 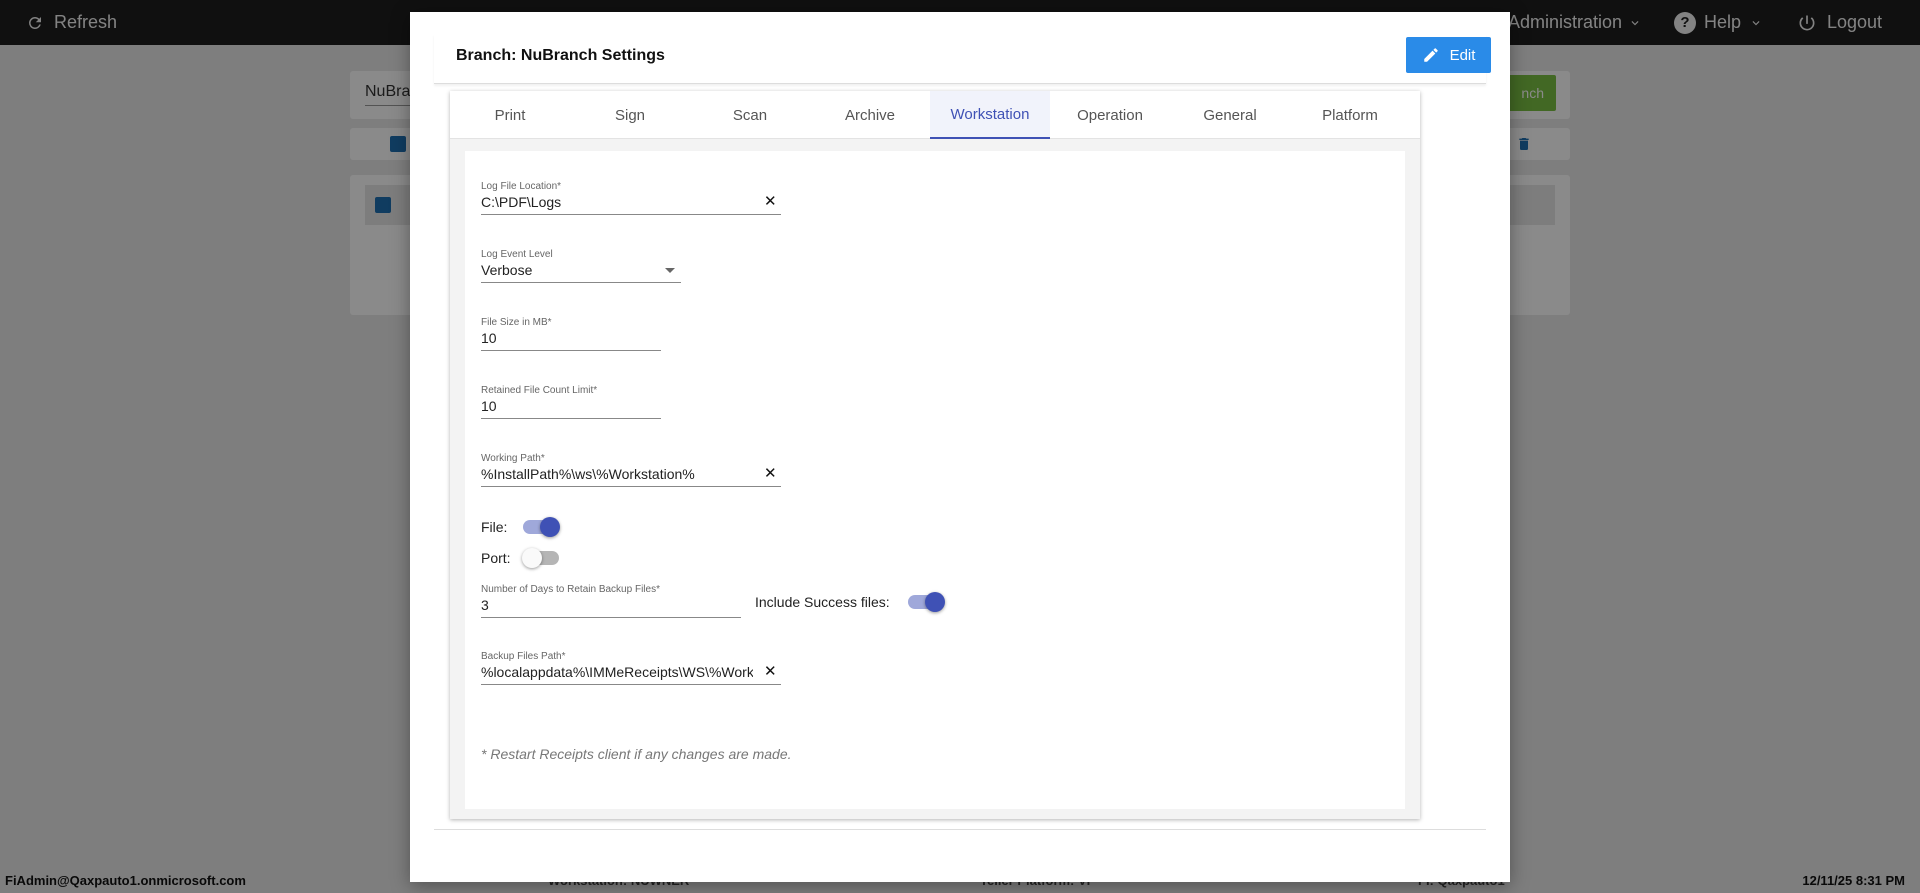 What do you see at coordinates (560, 55) in the screenshot?
I see `modal-title: Branch: NuBranch Settings` at bounding box center [560, 55].